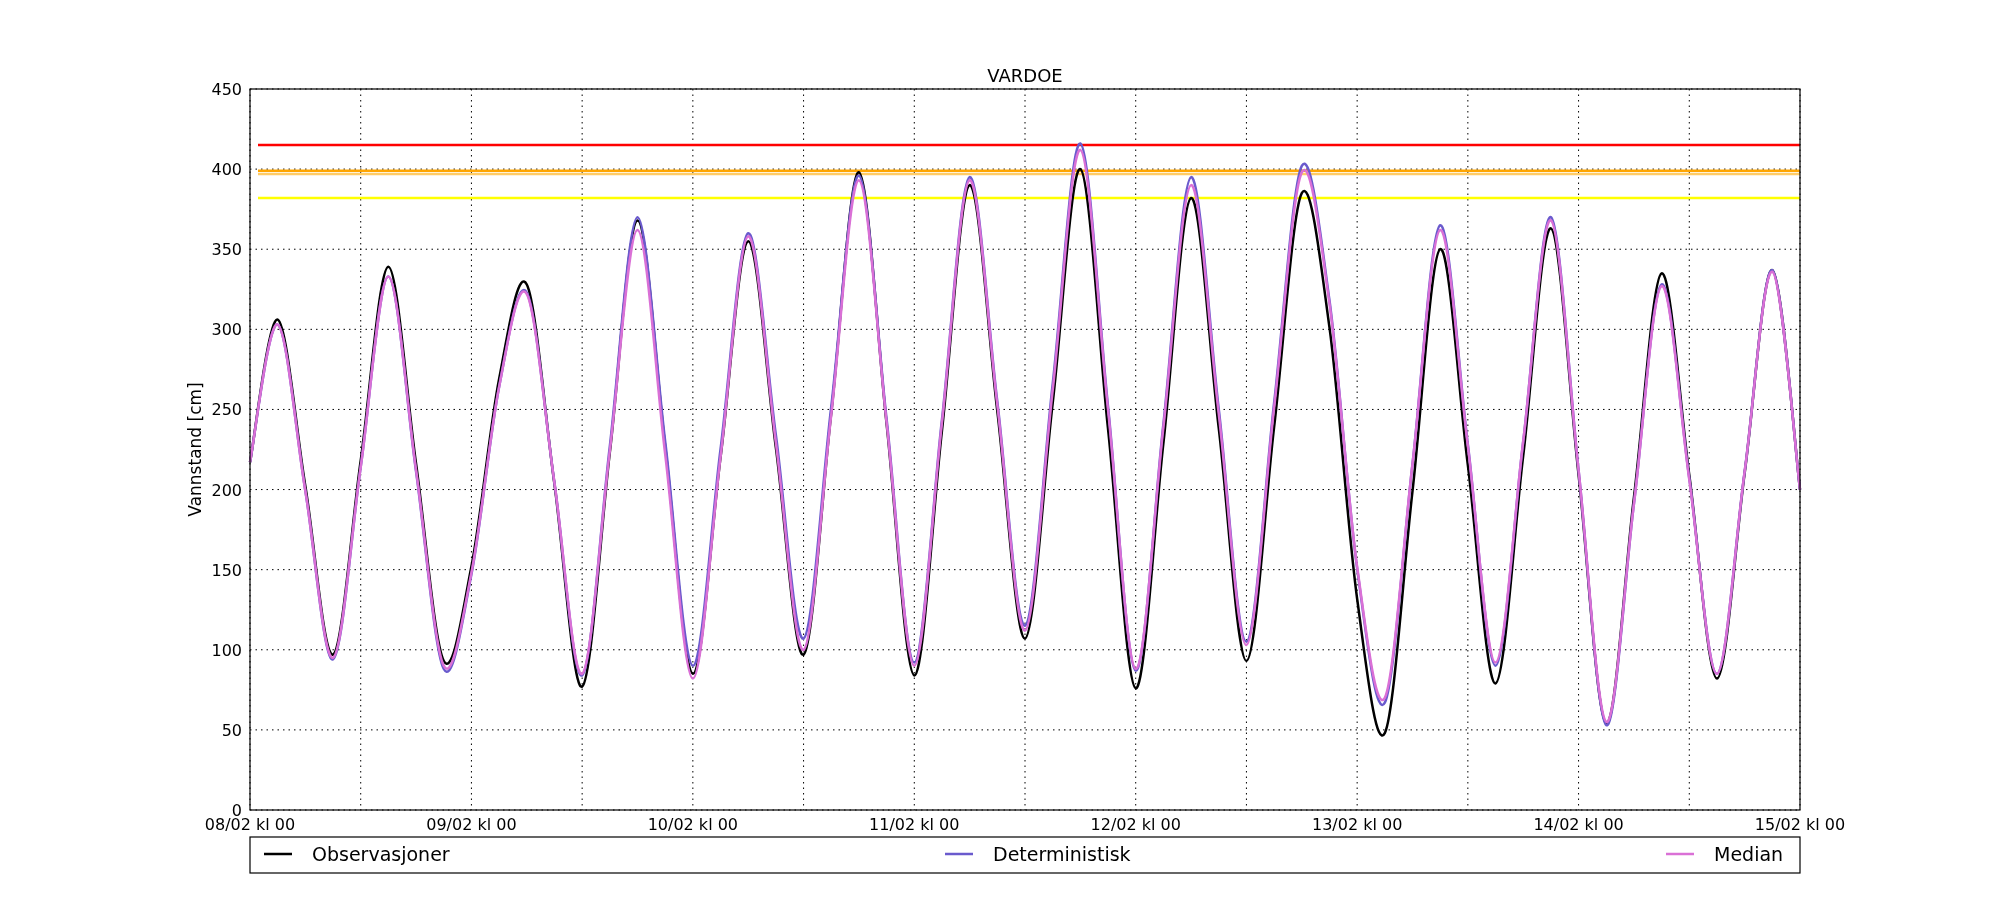 Image resolution: width=2000 pixels, height=900 pixels. Describe the element at coordinates (1025, 75) in the screenshot. I see `chart-title: VARDOE` at that location.